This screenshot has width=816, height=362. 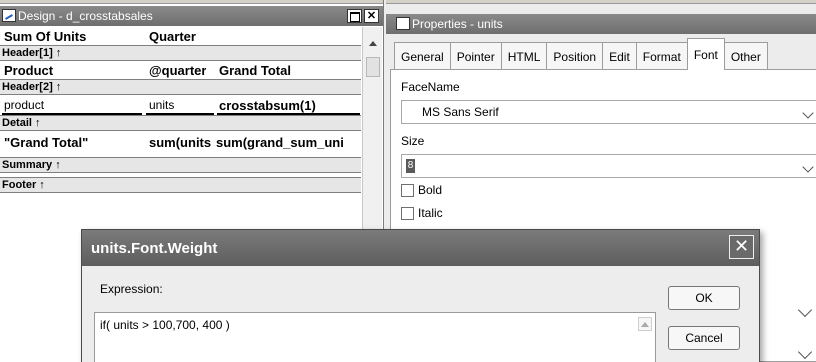 What do you see at coordinates (645, 338) in the screenshot?
I see `expression-scrollbar` at bounding box center [645, 338].